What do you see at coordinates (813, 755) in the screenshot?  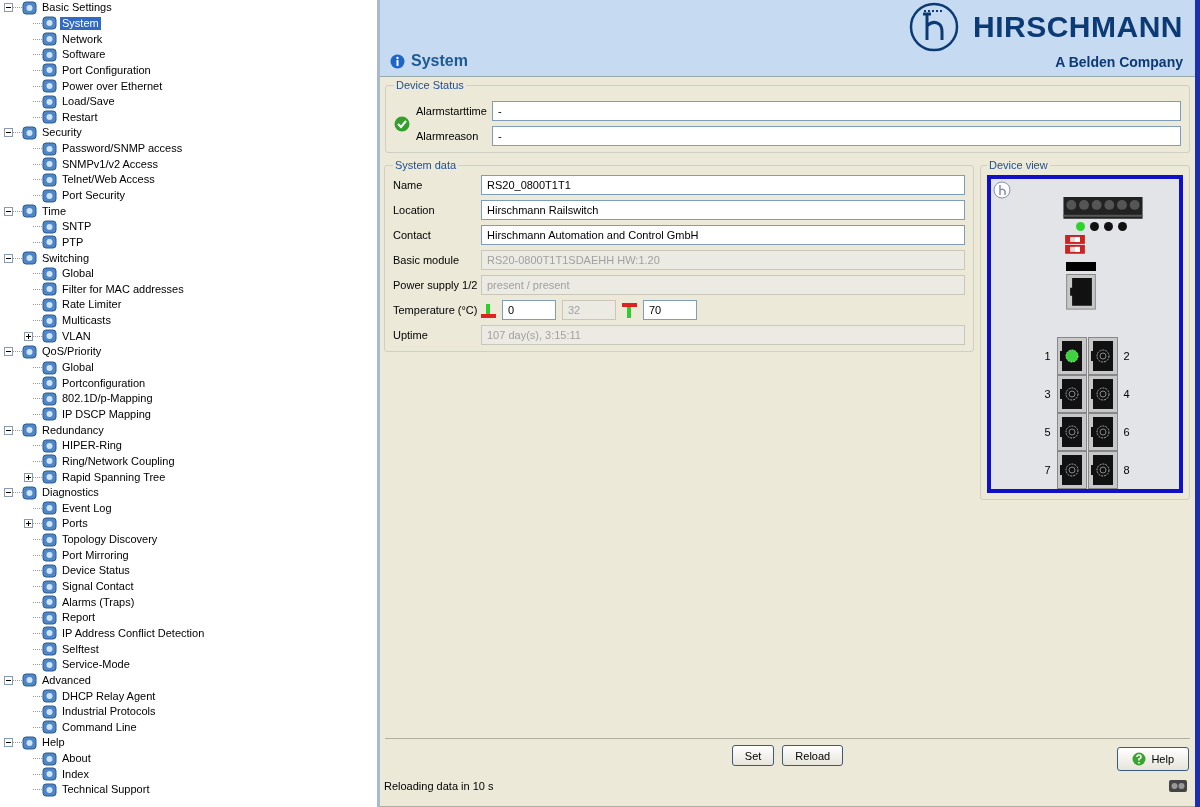 I see `action-button: Reload` at bounding box center [813, 755].